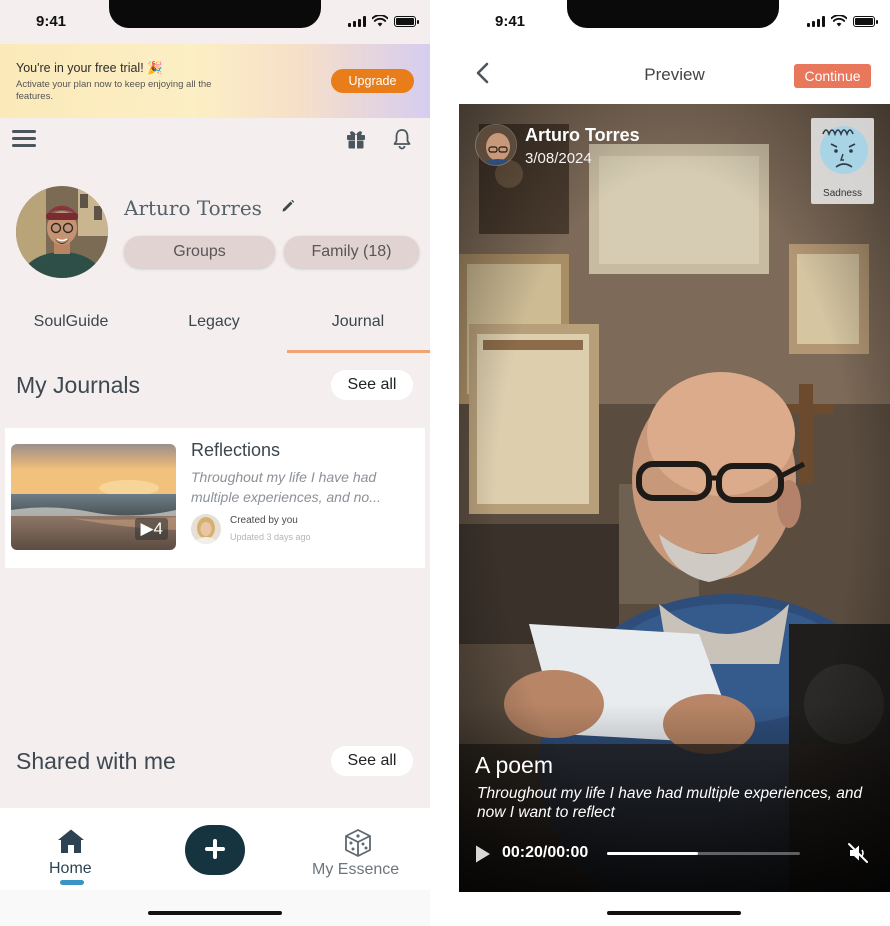 This screenshot has width=890, height=926. I want to click on video-count: 4, so click(158, 528).